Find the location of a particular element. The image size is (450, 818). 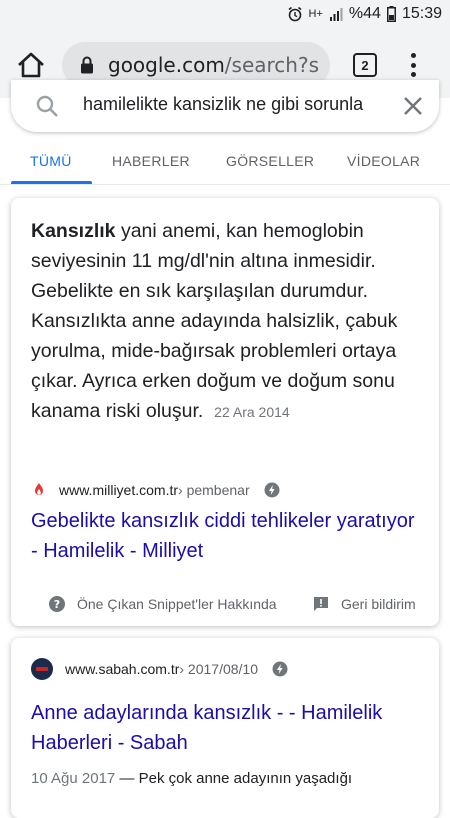

result-date: 10 Ağu 2017 is located at coordinates (73, 778).